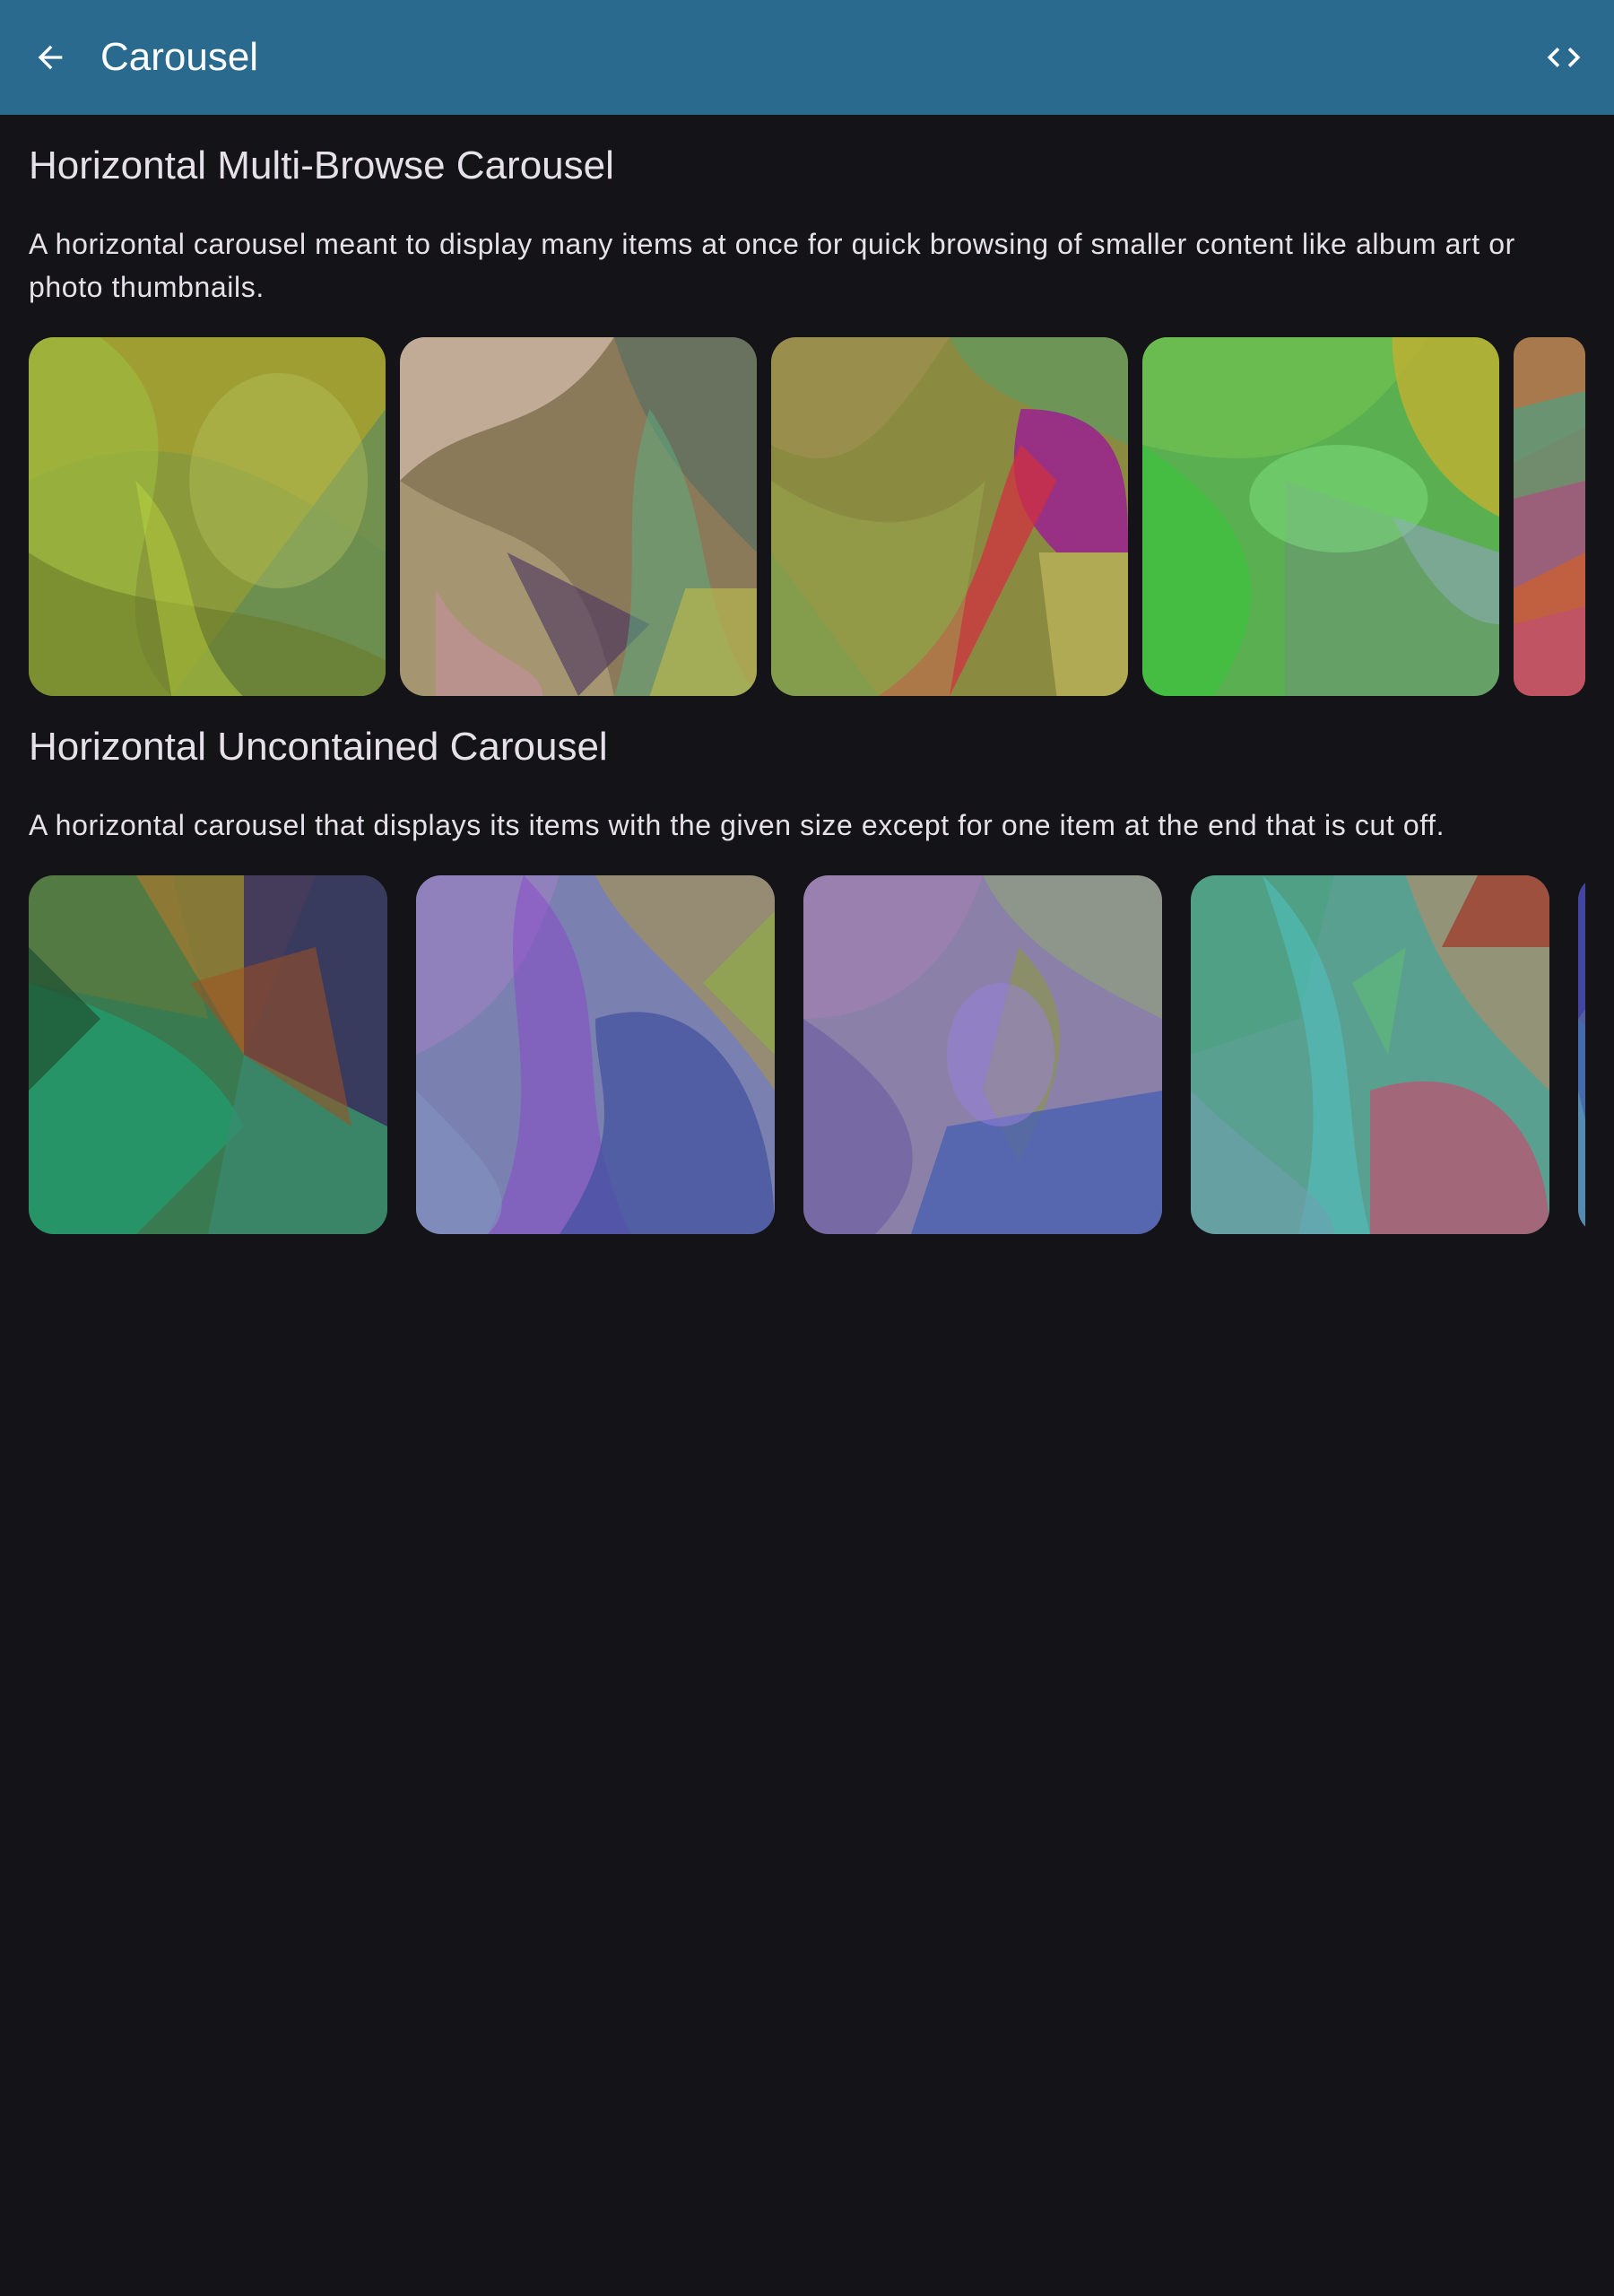 The image size is (1614, 2296). I want to click on top-app-bar: Carousel, so click(807, 57).